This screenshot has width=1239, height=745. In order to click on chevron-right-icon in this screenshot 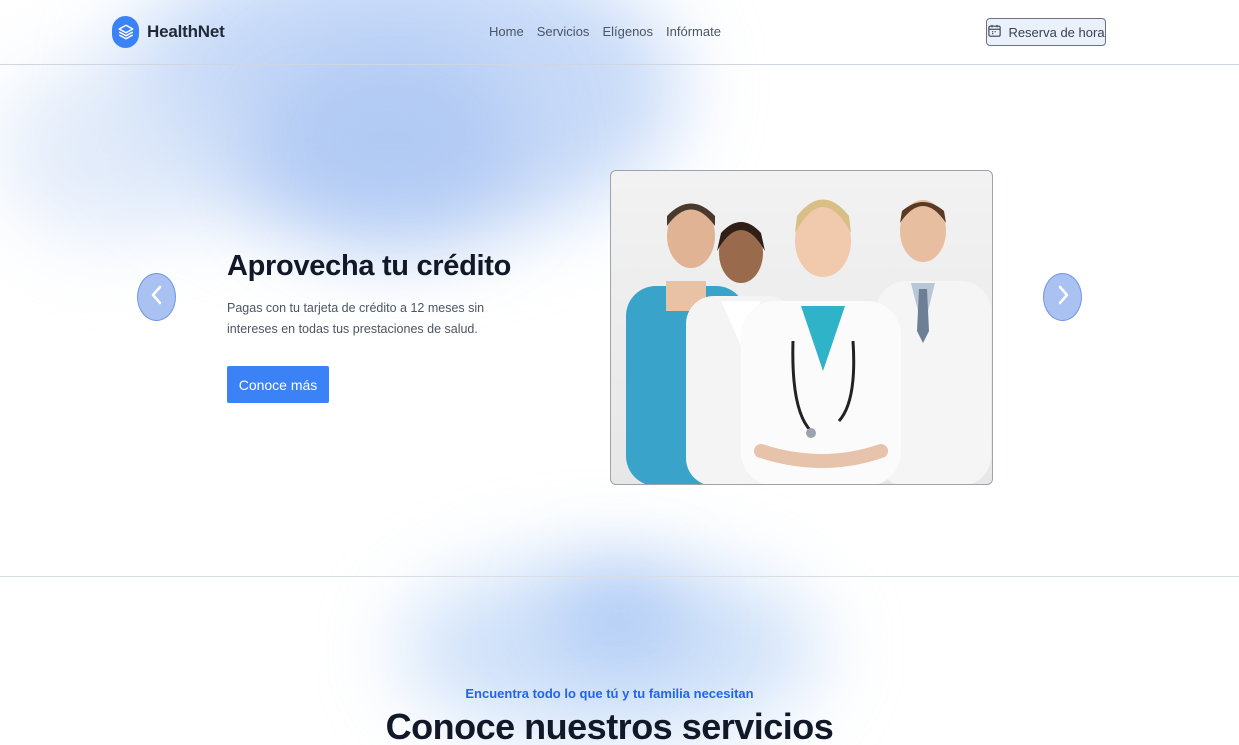, I will do `click(1063, 297)`.